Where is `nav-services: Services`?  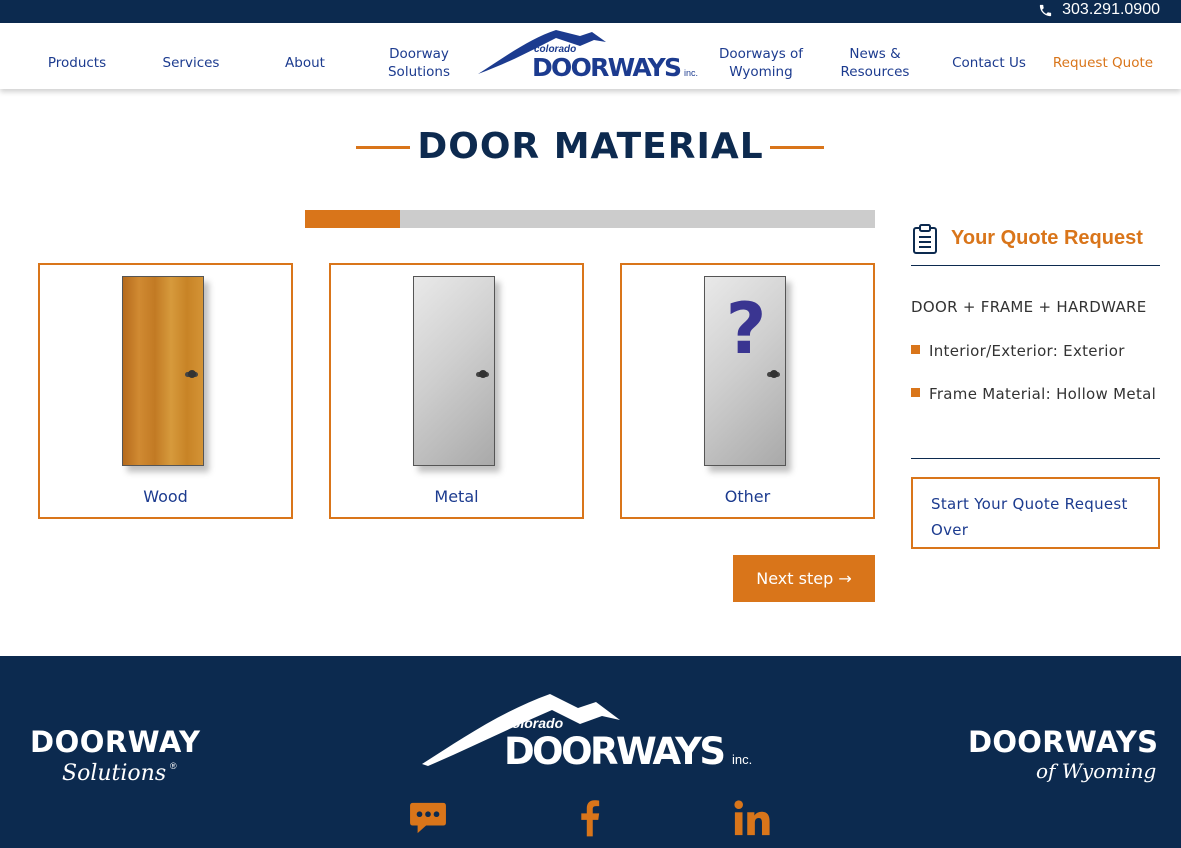
nav-services: Services is located at coordinates (191, 56).